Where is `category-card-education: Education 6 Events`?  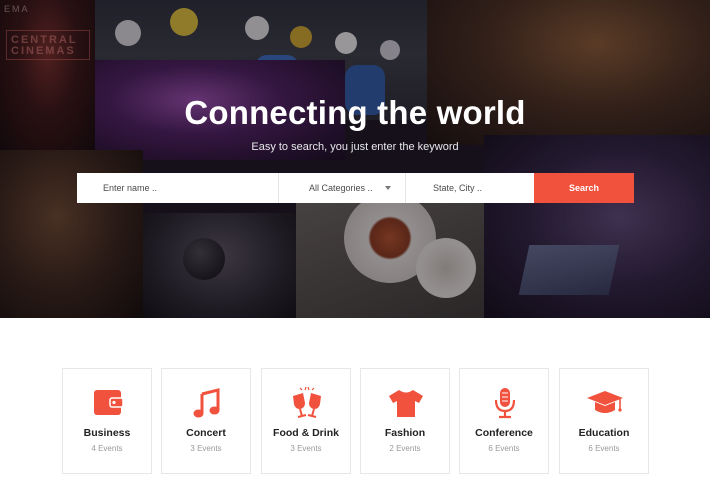 category-card-education: Education 6 Events is located at coordinates (604, 421).